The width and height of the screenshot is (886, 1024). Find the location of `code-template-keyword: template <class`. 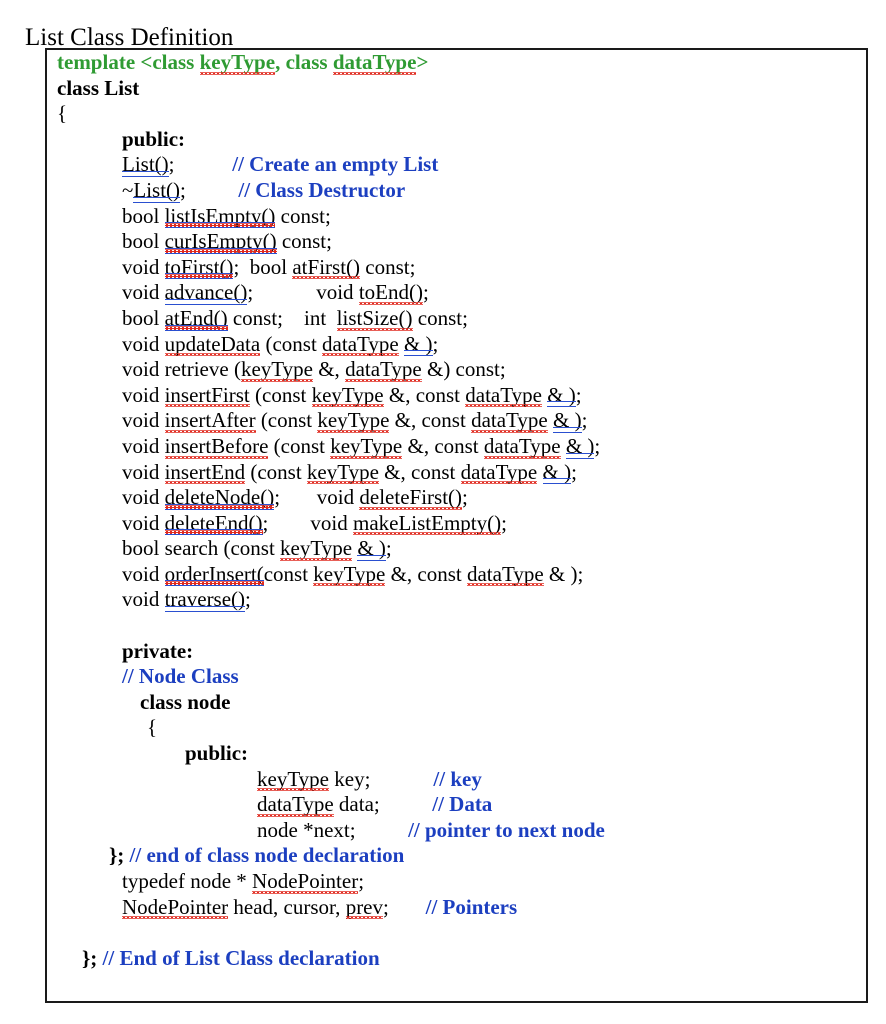

code-template-keyword: template <class is located at coordinates (128, 62).